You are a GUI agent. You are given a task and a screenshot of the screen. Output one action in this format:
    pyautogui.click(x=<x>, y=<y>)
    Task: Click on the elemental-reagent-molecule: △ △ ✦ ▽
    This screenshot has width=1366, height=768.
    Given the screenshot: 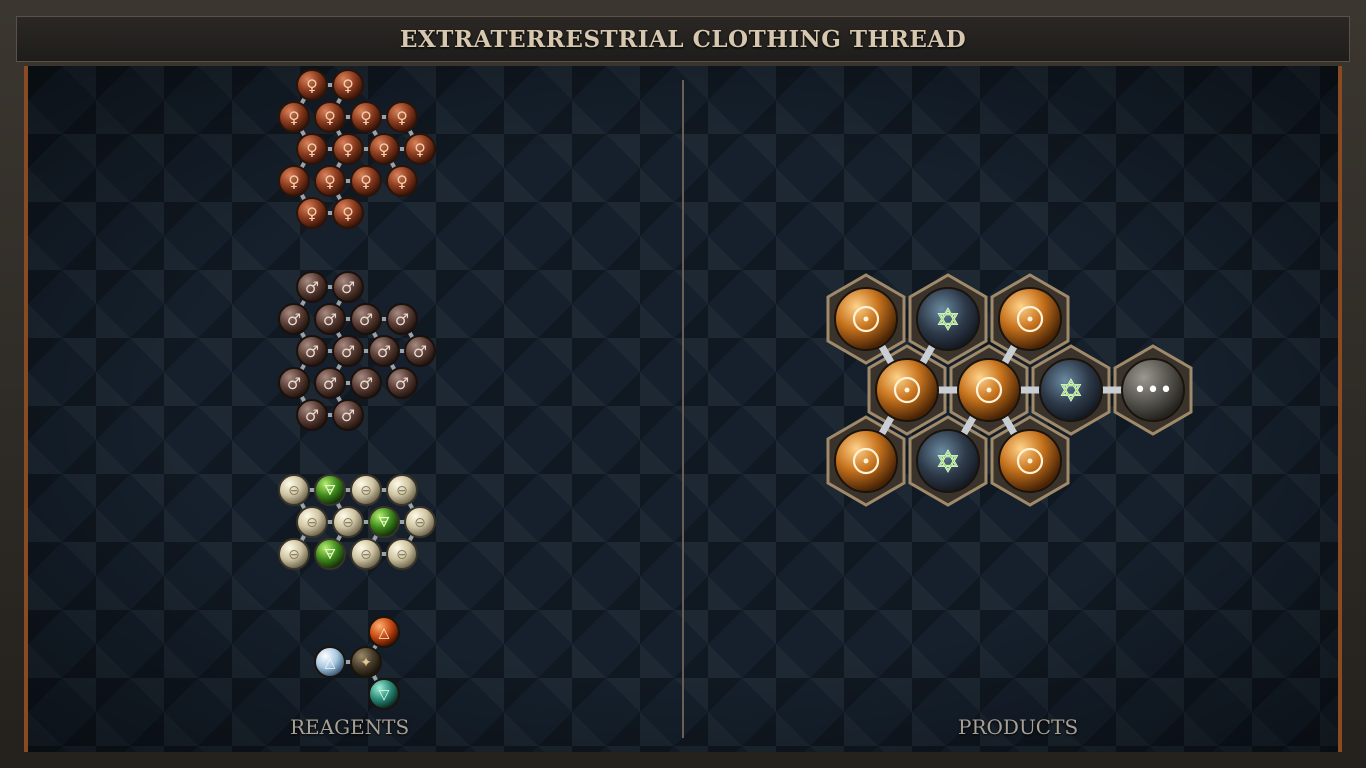 What is the action you would take?
    pyautogui.click(x=357, y=663)
    